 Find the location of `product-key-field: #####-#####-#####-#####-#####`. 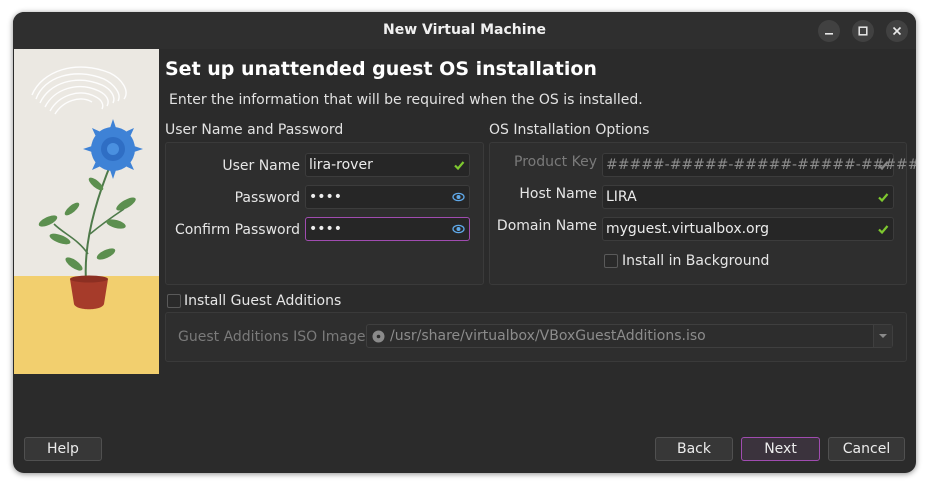

product-key-field: #####-#####-#####-#####-##### is located at coordinates (759, 165).